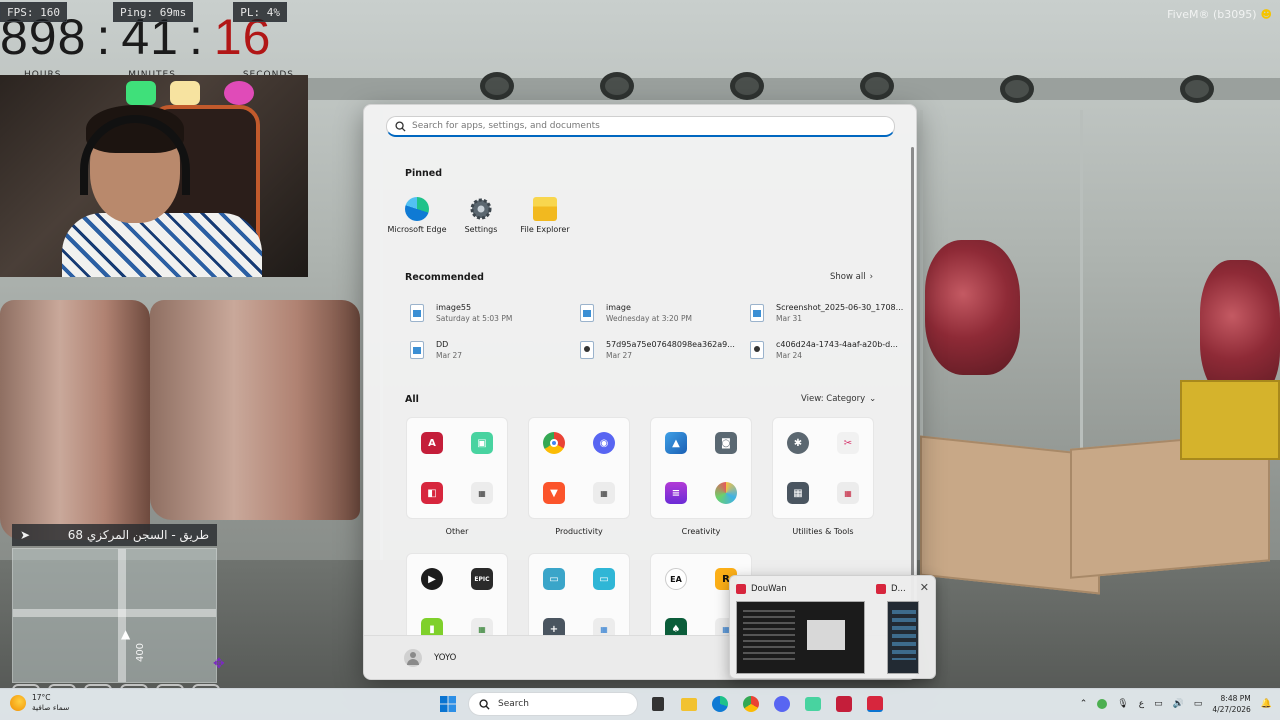 This screenshot has height=720, width=1280. I want to click on calculator-icon: ▦, so click(798, 493).